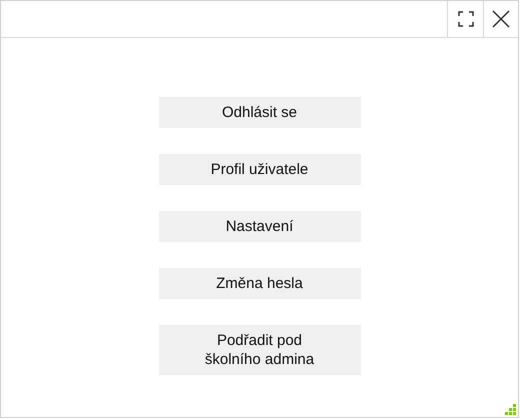 The image size is (520, 419). What do you see at coordinates (259, 169) in the screenshot?
I see `menu-button: Profil uživatele` at bounding box center [259, 169].